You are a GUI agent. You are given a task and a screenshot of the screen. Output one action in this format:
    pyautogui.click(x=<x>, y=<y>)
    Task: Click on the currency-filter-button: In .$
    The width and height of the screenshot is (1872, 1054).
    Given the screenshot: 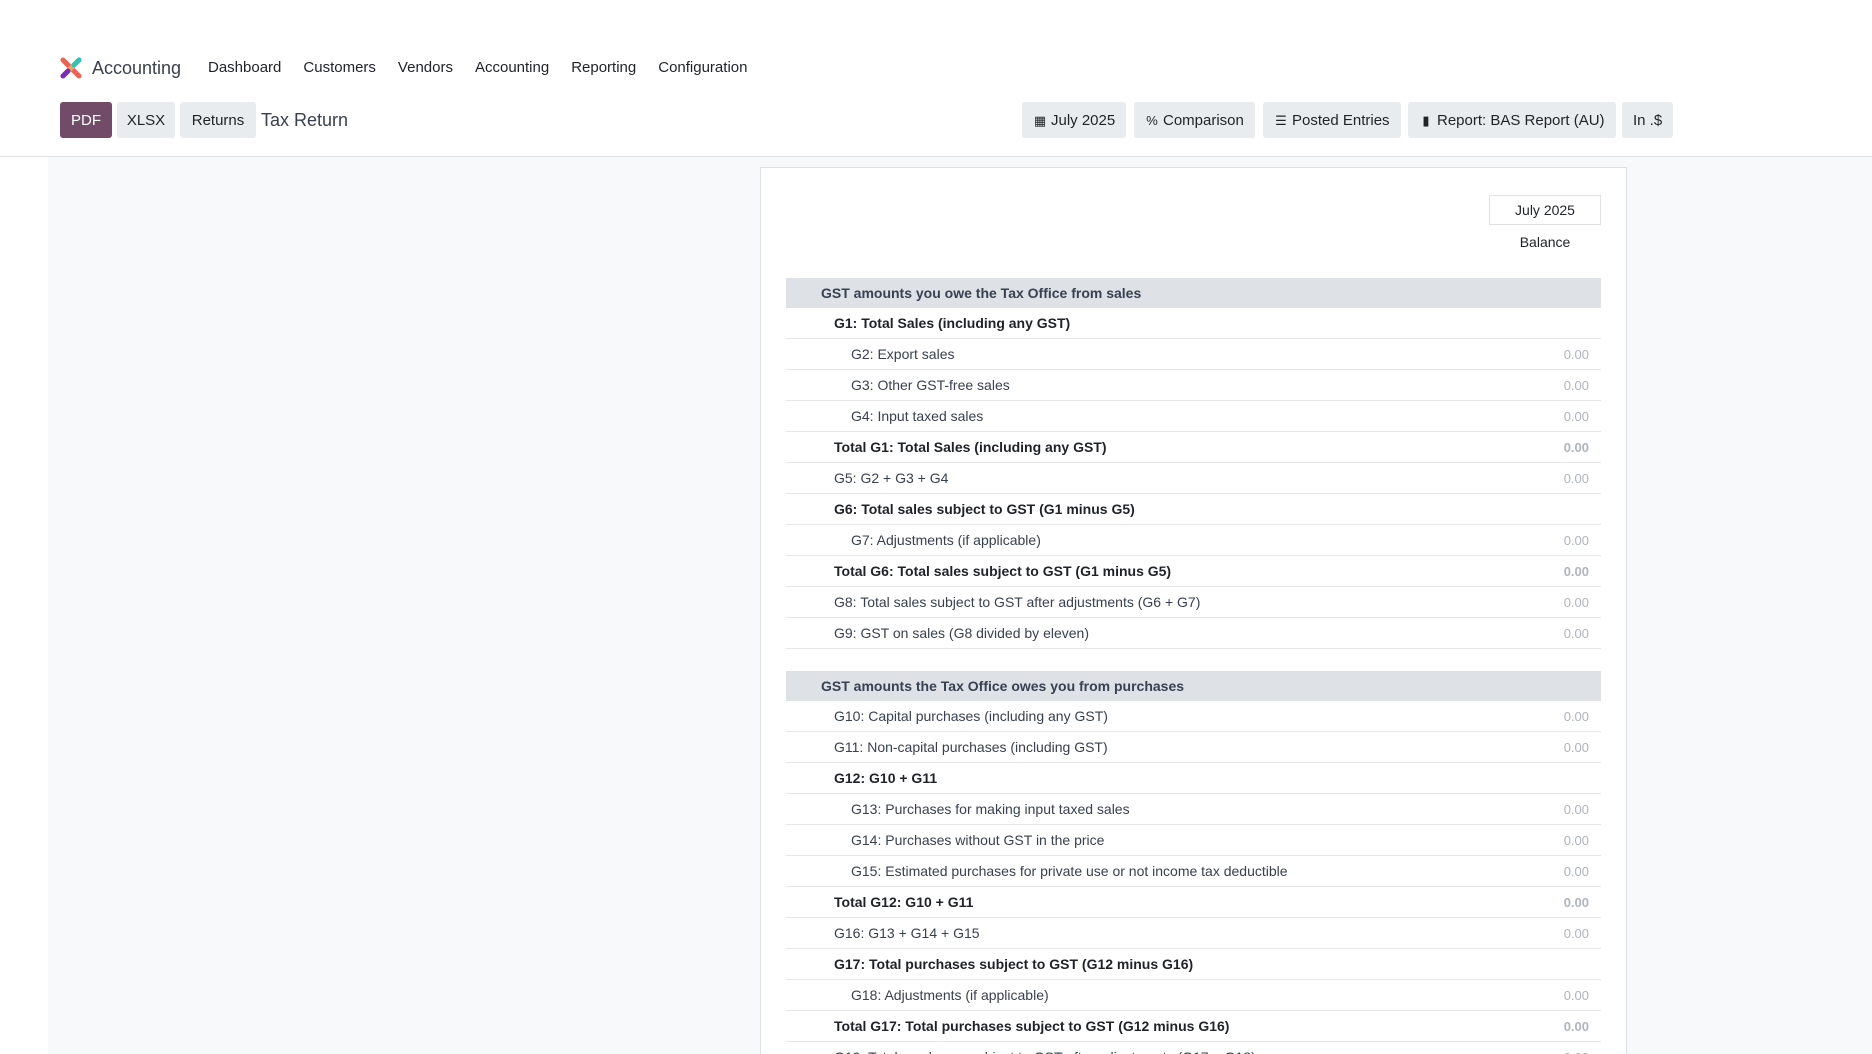 What is the action you would take?
    pyautogui.click(x=1648, y=120)
    